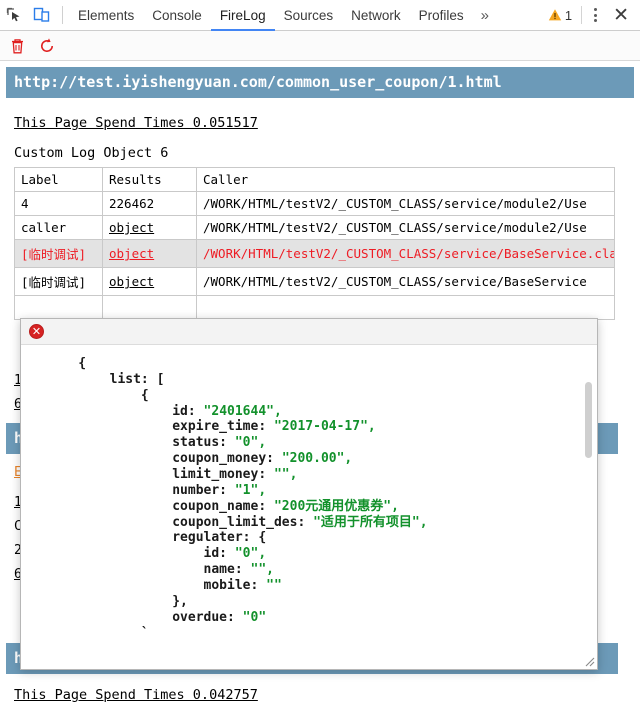  What do you see at coordinates (588, 660) in the screenshot?
I see `resize-grip-icon` at bounding box center [588, 660].